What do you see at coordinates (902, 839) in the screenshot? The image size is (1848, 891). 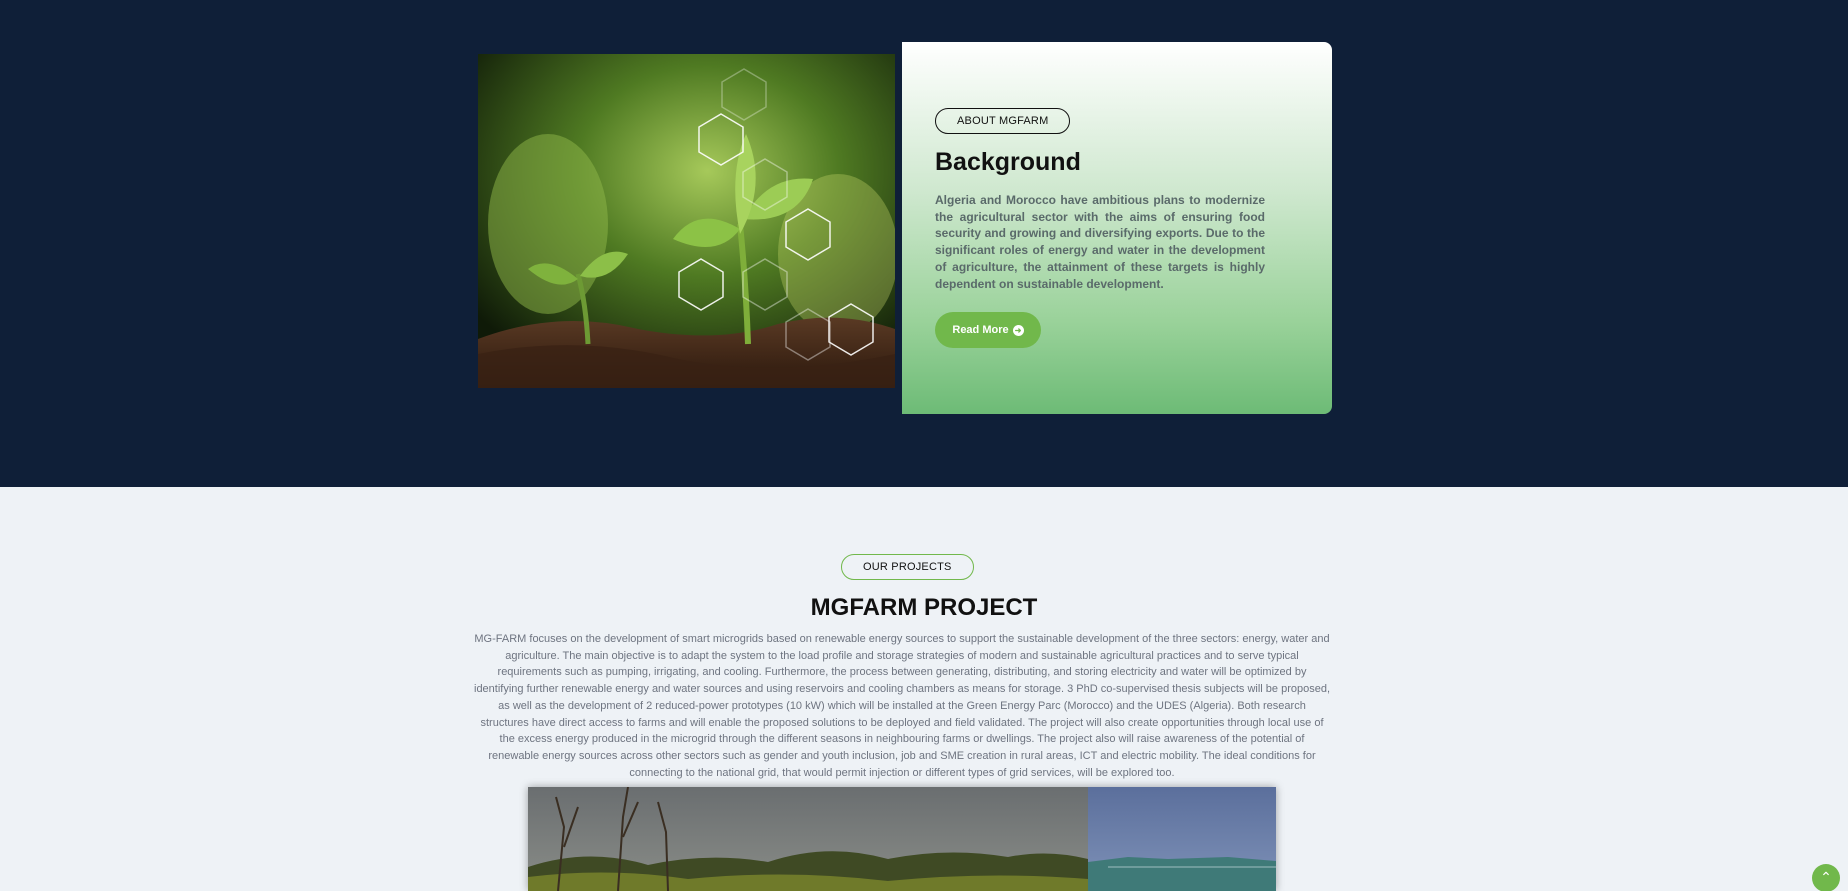 I see `project-field-image` at bounding box center [902, 839].